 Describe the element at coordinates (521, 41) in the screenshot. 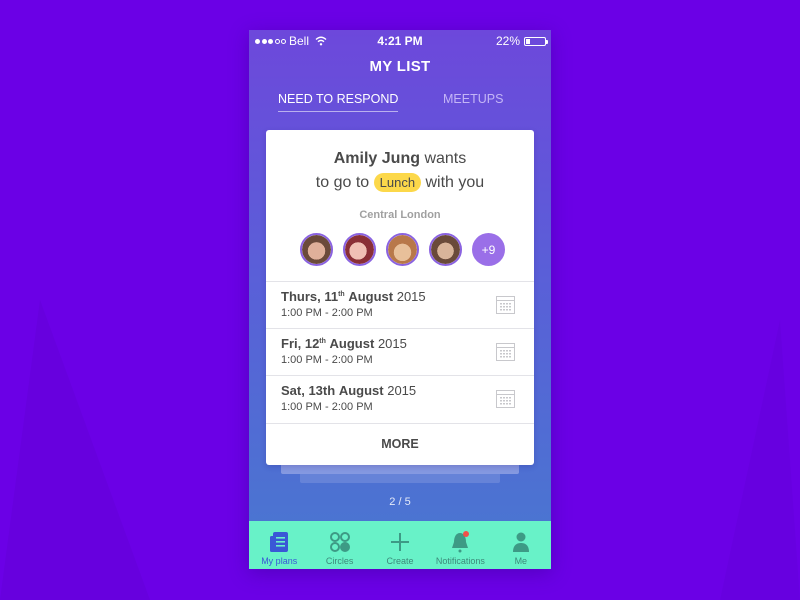

I see `status-right: 22%` at that location.